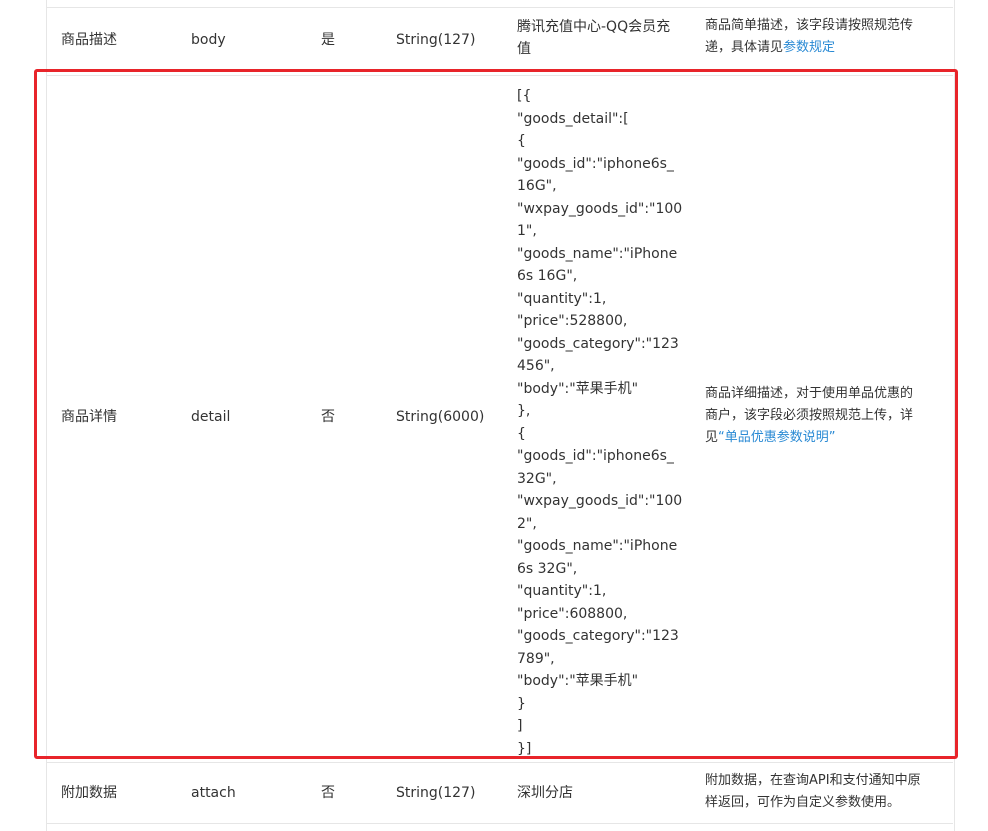 This screenshot has height=831, width=988. I want to click on param-rules-link: 参数规定, so click(809, 47).